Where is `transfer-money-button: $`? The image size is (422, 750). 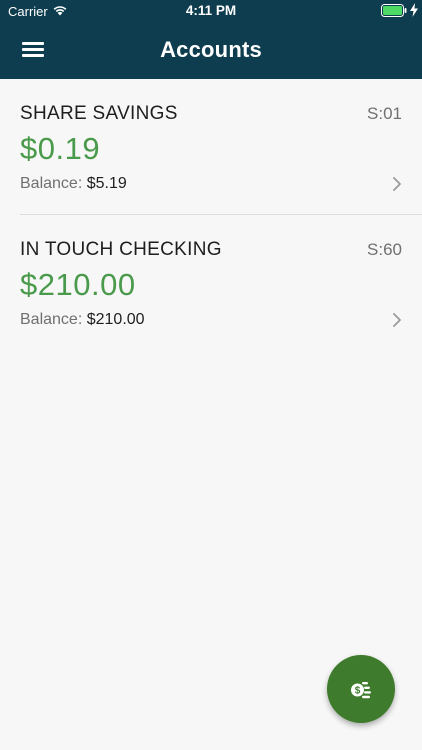 transfer-money-button: $ is located at coordinates (361, 689).